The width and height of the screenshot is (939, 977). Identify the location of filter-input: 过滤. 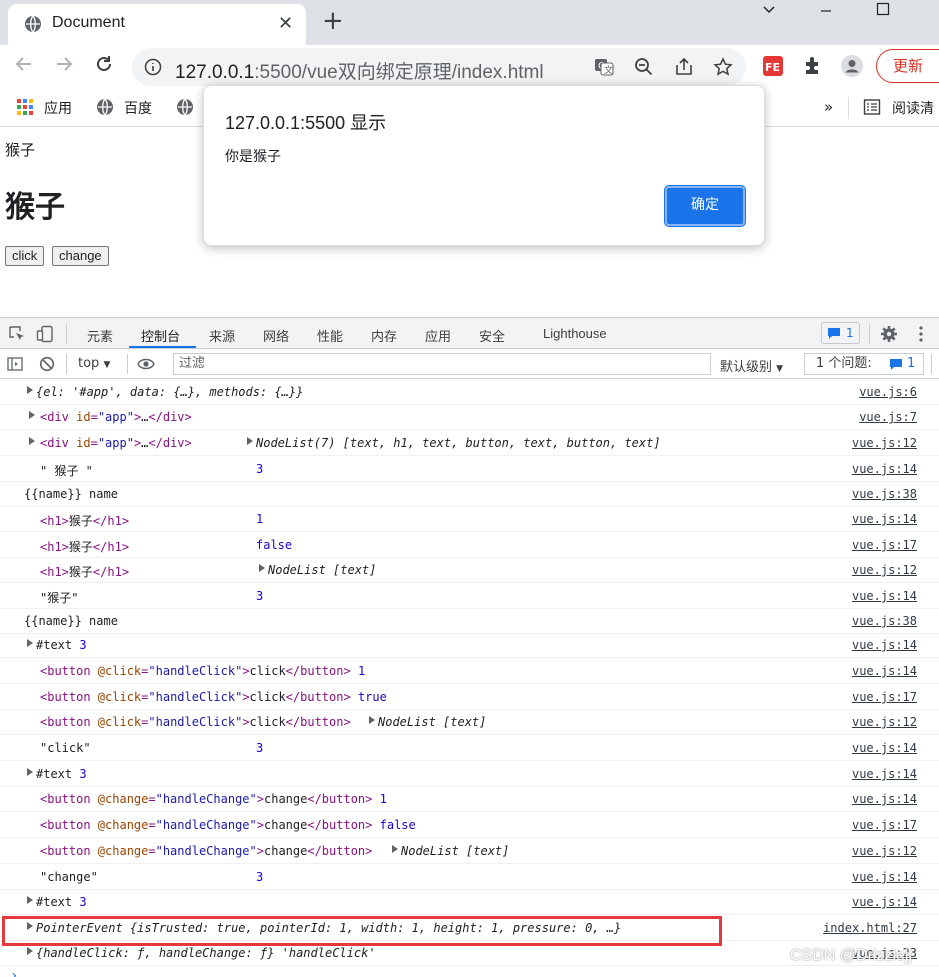
(442, 364).